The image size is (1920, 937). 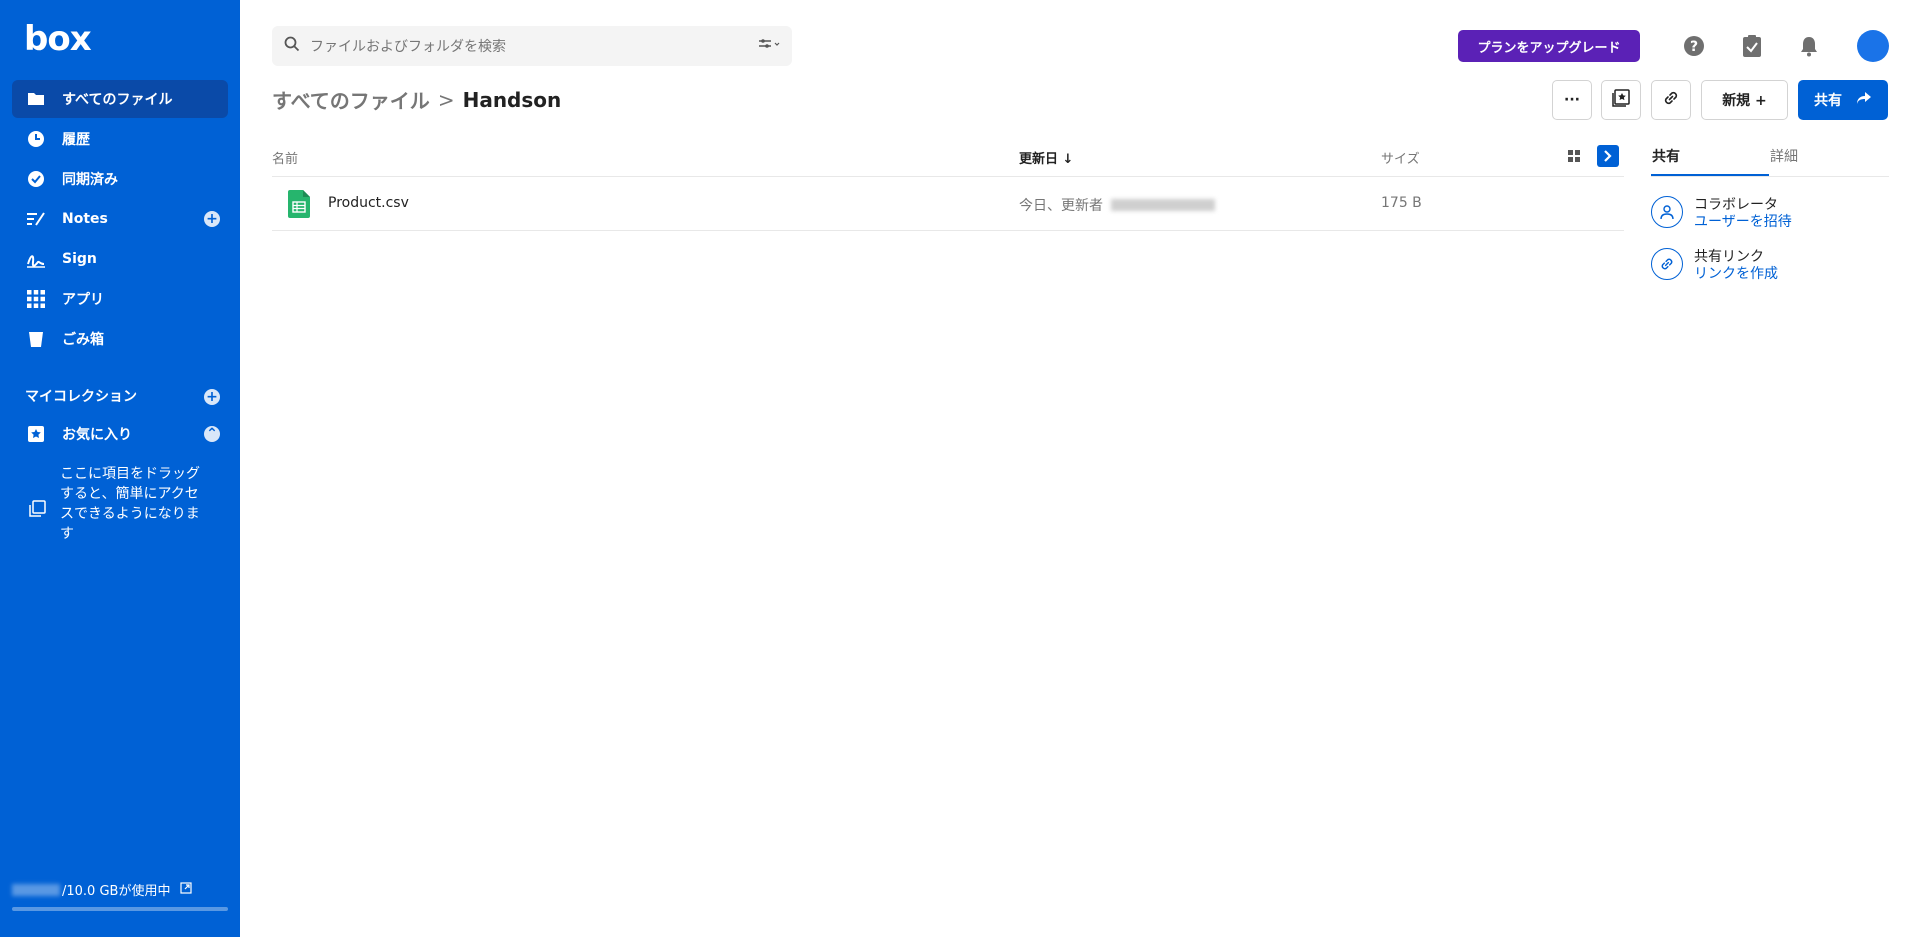 What do you see at coordinates (36, 259) in the screenshot?
I see `sign-icon` at bounding box center [36, 259].